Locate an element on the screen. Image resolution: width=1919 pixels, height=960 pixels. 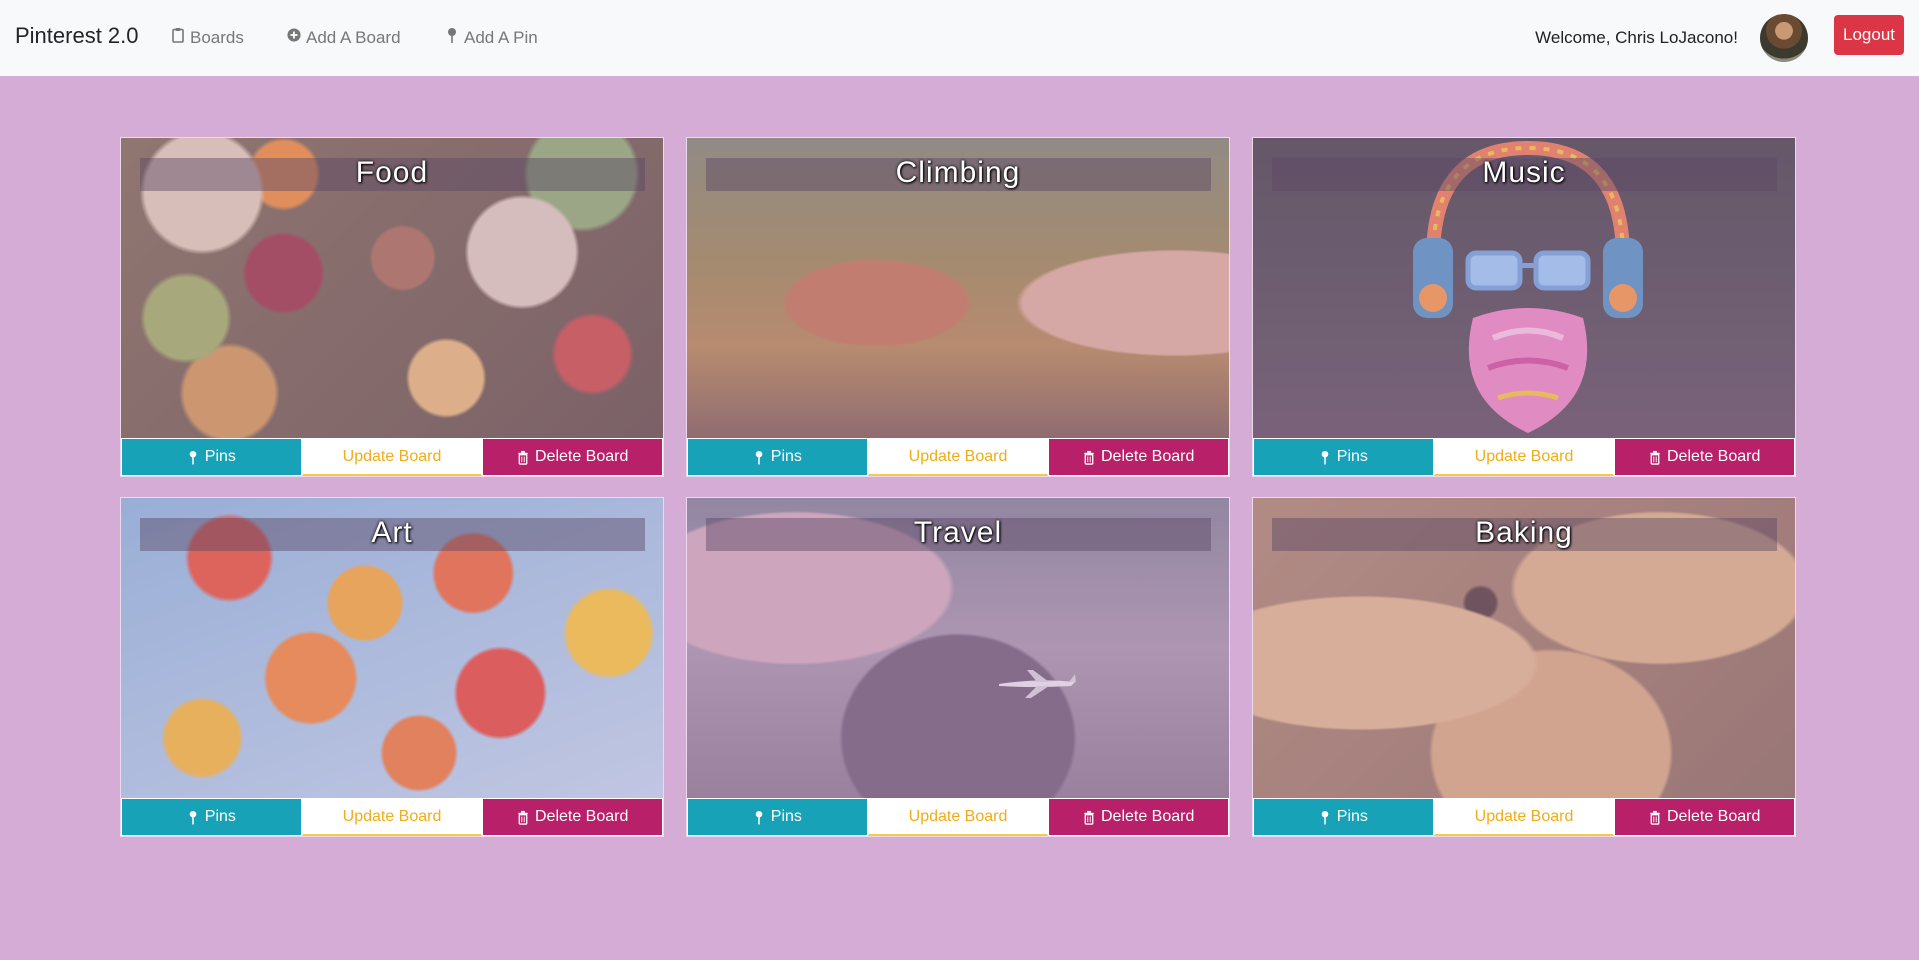
board-title: Art is located at coordinates (392, 532).